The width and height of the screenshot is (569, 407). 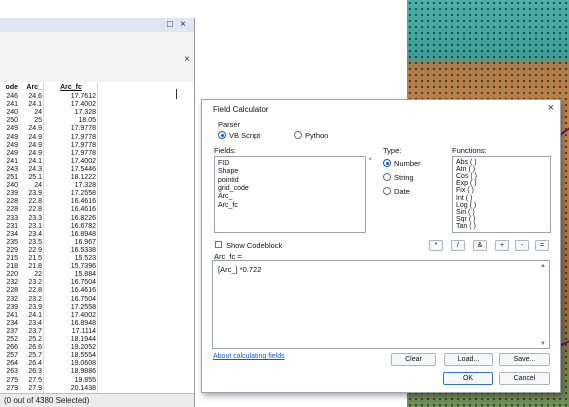 What do you see at coordinates (31, 243) in the screenshot?
I see `table-cell: 23.5` at bounding box center [31, 243].